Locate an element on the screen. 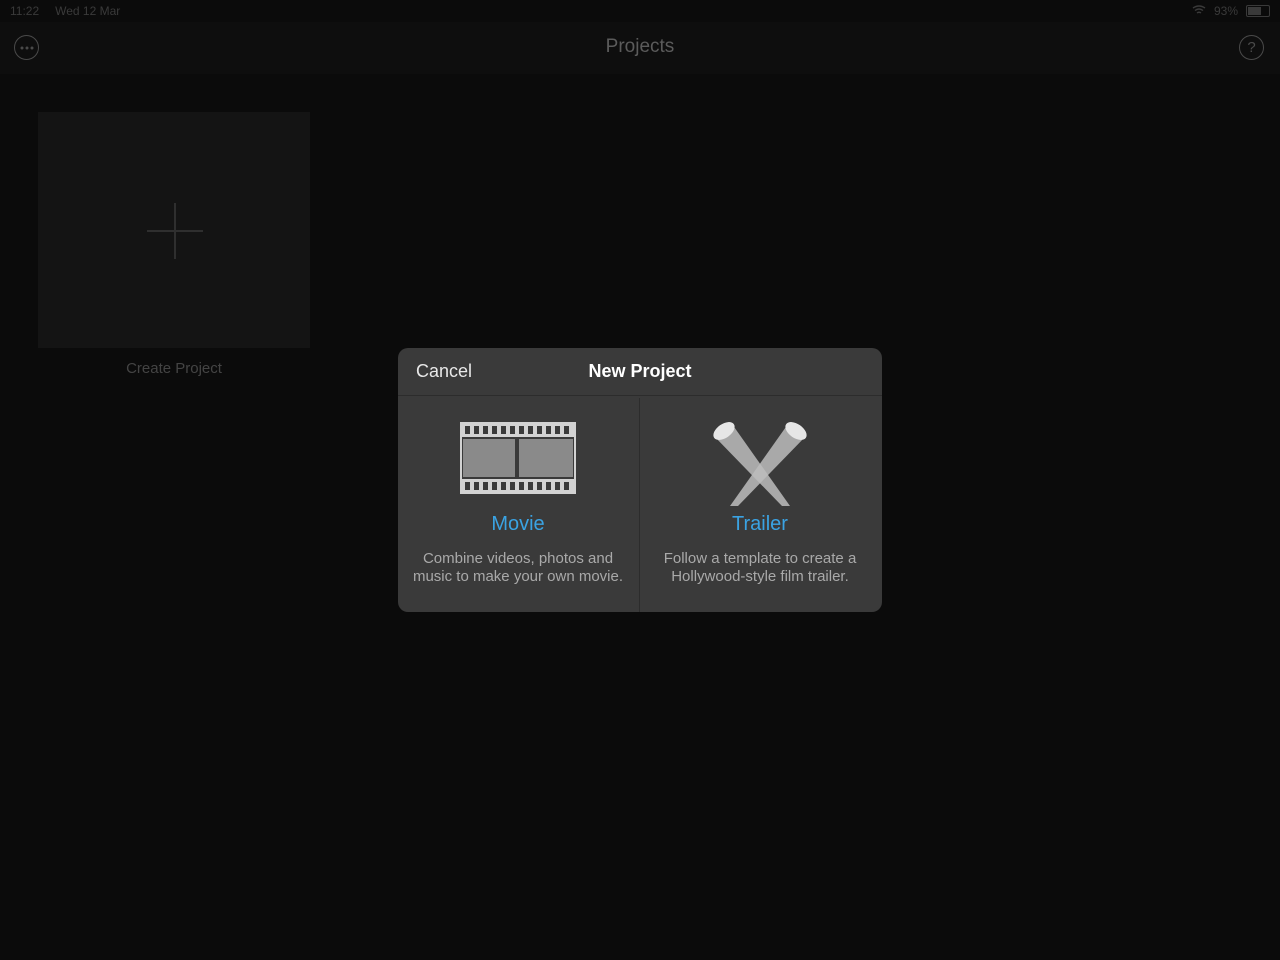  status-right: 93% is located at coordinates (1231, 11).